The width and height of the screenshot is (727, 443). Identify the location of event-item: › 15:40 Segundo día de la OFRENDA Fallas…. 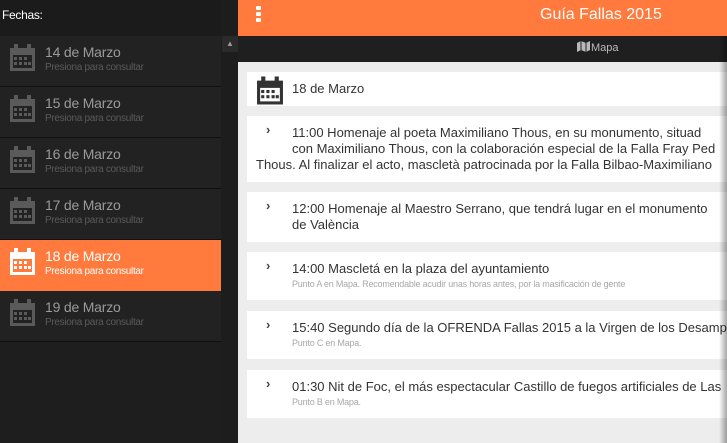
(487, 335).